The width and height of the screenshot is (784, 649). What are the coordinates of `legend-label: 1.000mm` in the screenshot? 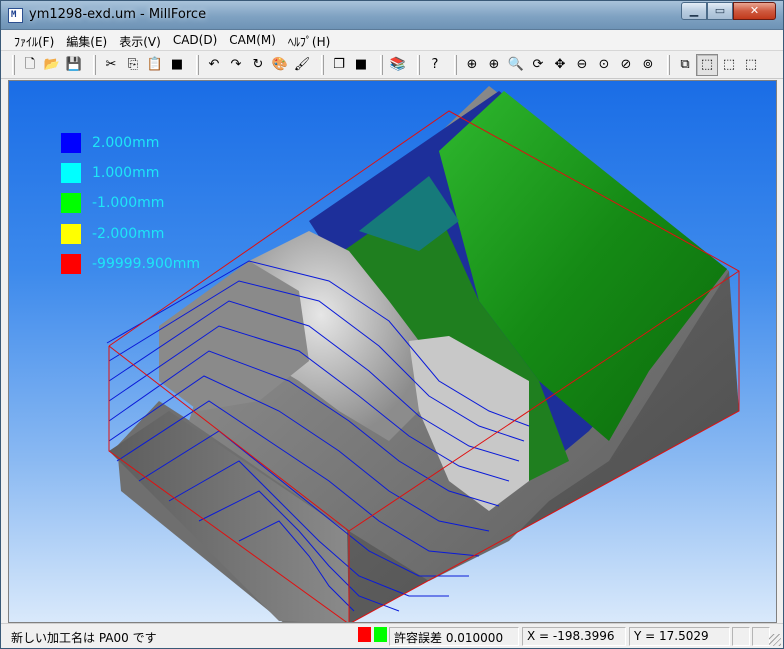 It's located at (126, 173).